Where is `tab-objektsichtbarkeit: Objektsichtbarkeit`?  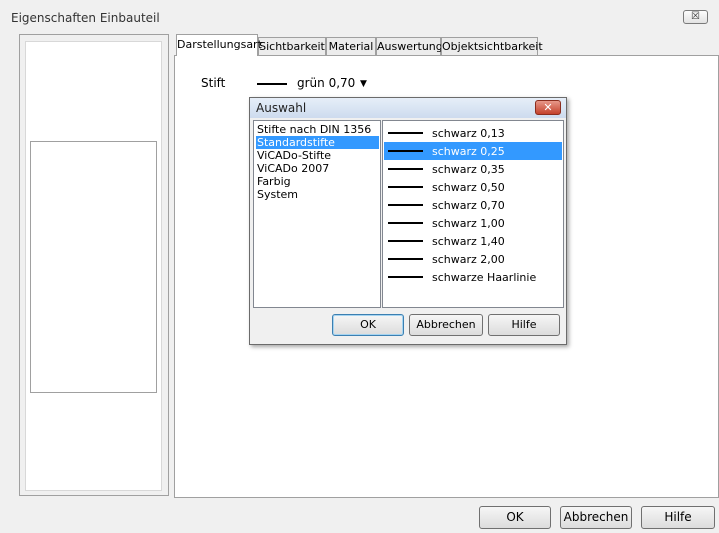 tab-objektsichtbarkeit: Objektsichtbarkeit is located at coordinates (492, 46).